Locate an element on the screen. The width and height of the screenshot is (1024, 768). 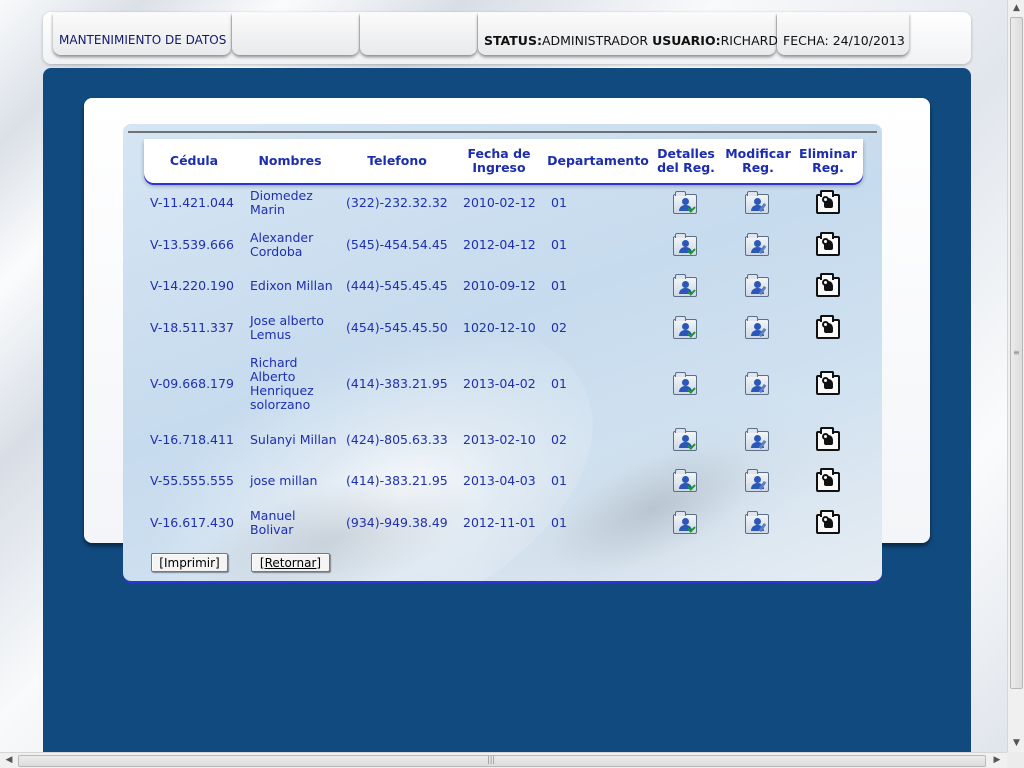
cell-telefono: (414)-383.21.95 is located at coordinates (397, 480).